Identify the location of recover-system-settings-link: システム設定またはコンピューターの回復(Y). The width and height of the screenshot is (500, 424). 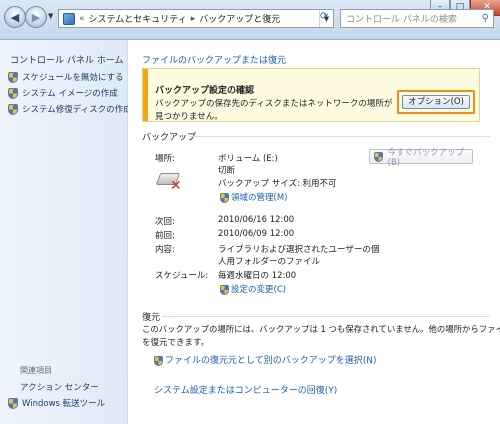
(245, 389).